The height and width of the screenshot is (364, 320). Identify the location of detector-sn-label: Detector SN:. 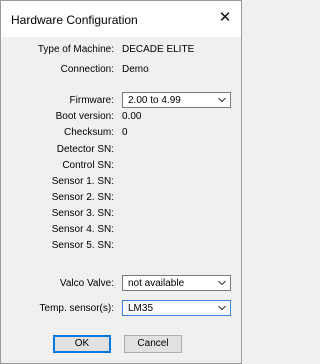
(85, 149).